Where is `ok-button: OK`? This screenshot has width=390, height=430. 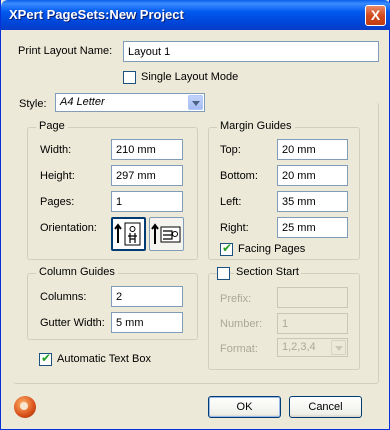
ok-button: OK is located at coordinates (244, 407).